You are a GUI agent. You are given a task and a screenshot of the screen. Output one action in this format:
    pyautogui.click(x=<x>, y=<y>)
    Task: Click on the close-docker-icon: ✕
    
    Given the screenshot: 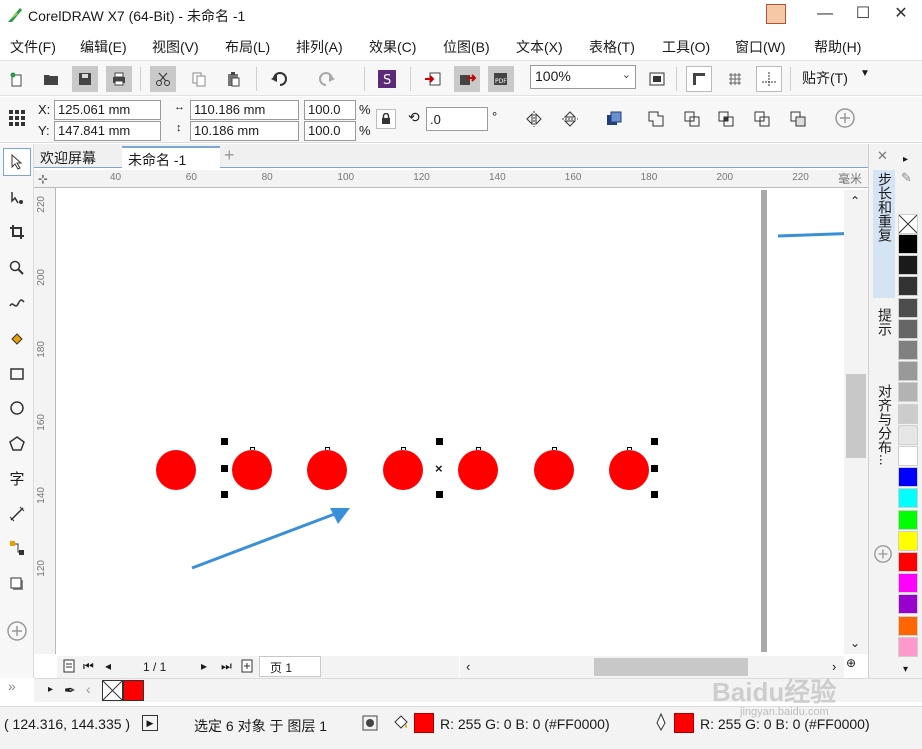 What is the action you would take?
    pyautogui.click(x=882, y=156)
    